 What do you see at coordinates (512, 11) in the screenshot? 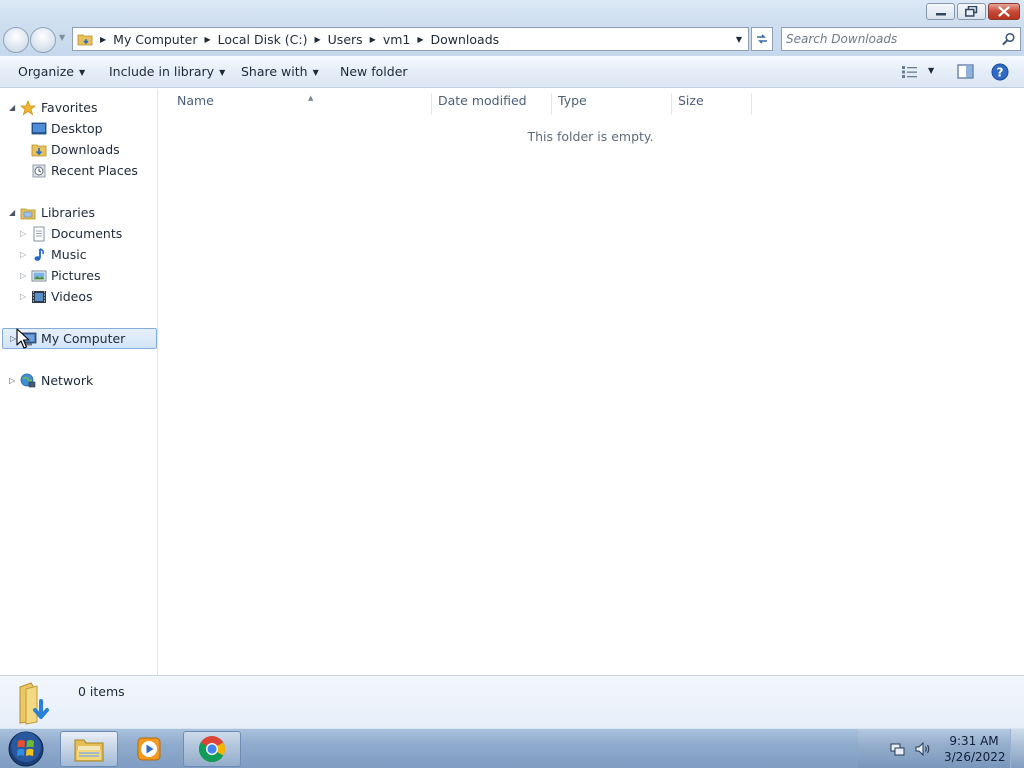
I see `window-title-bar` at bounding box center [512, 11].